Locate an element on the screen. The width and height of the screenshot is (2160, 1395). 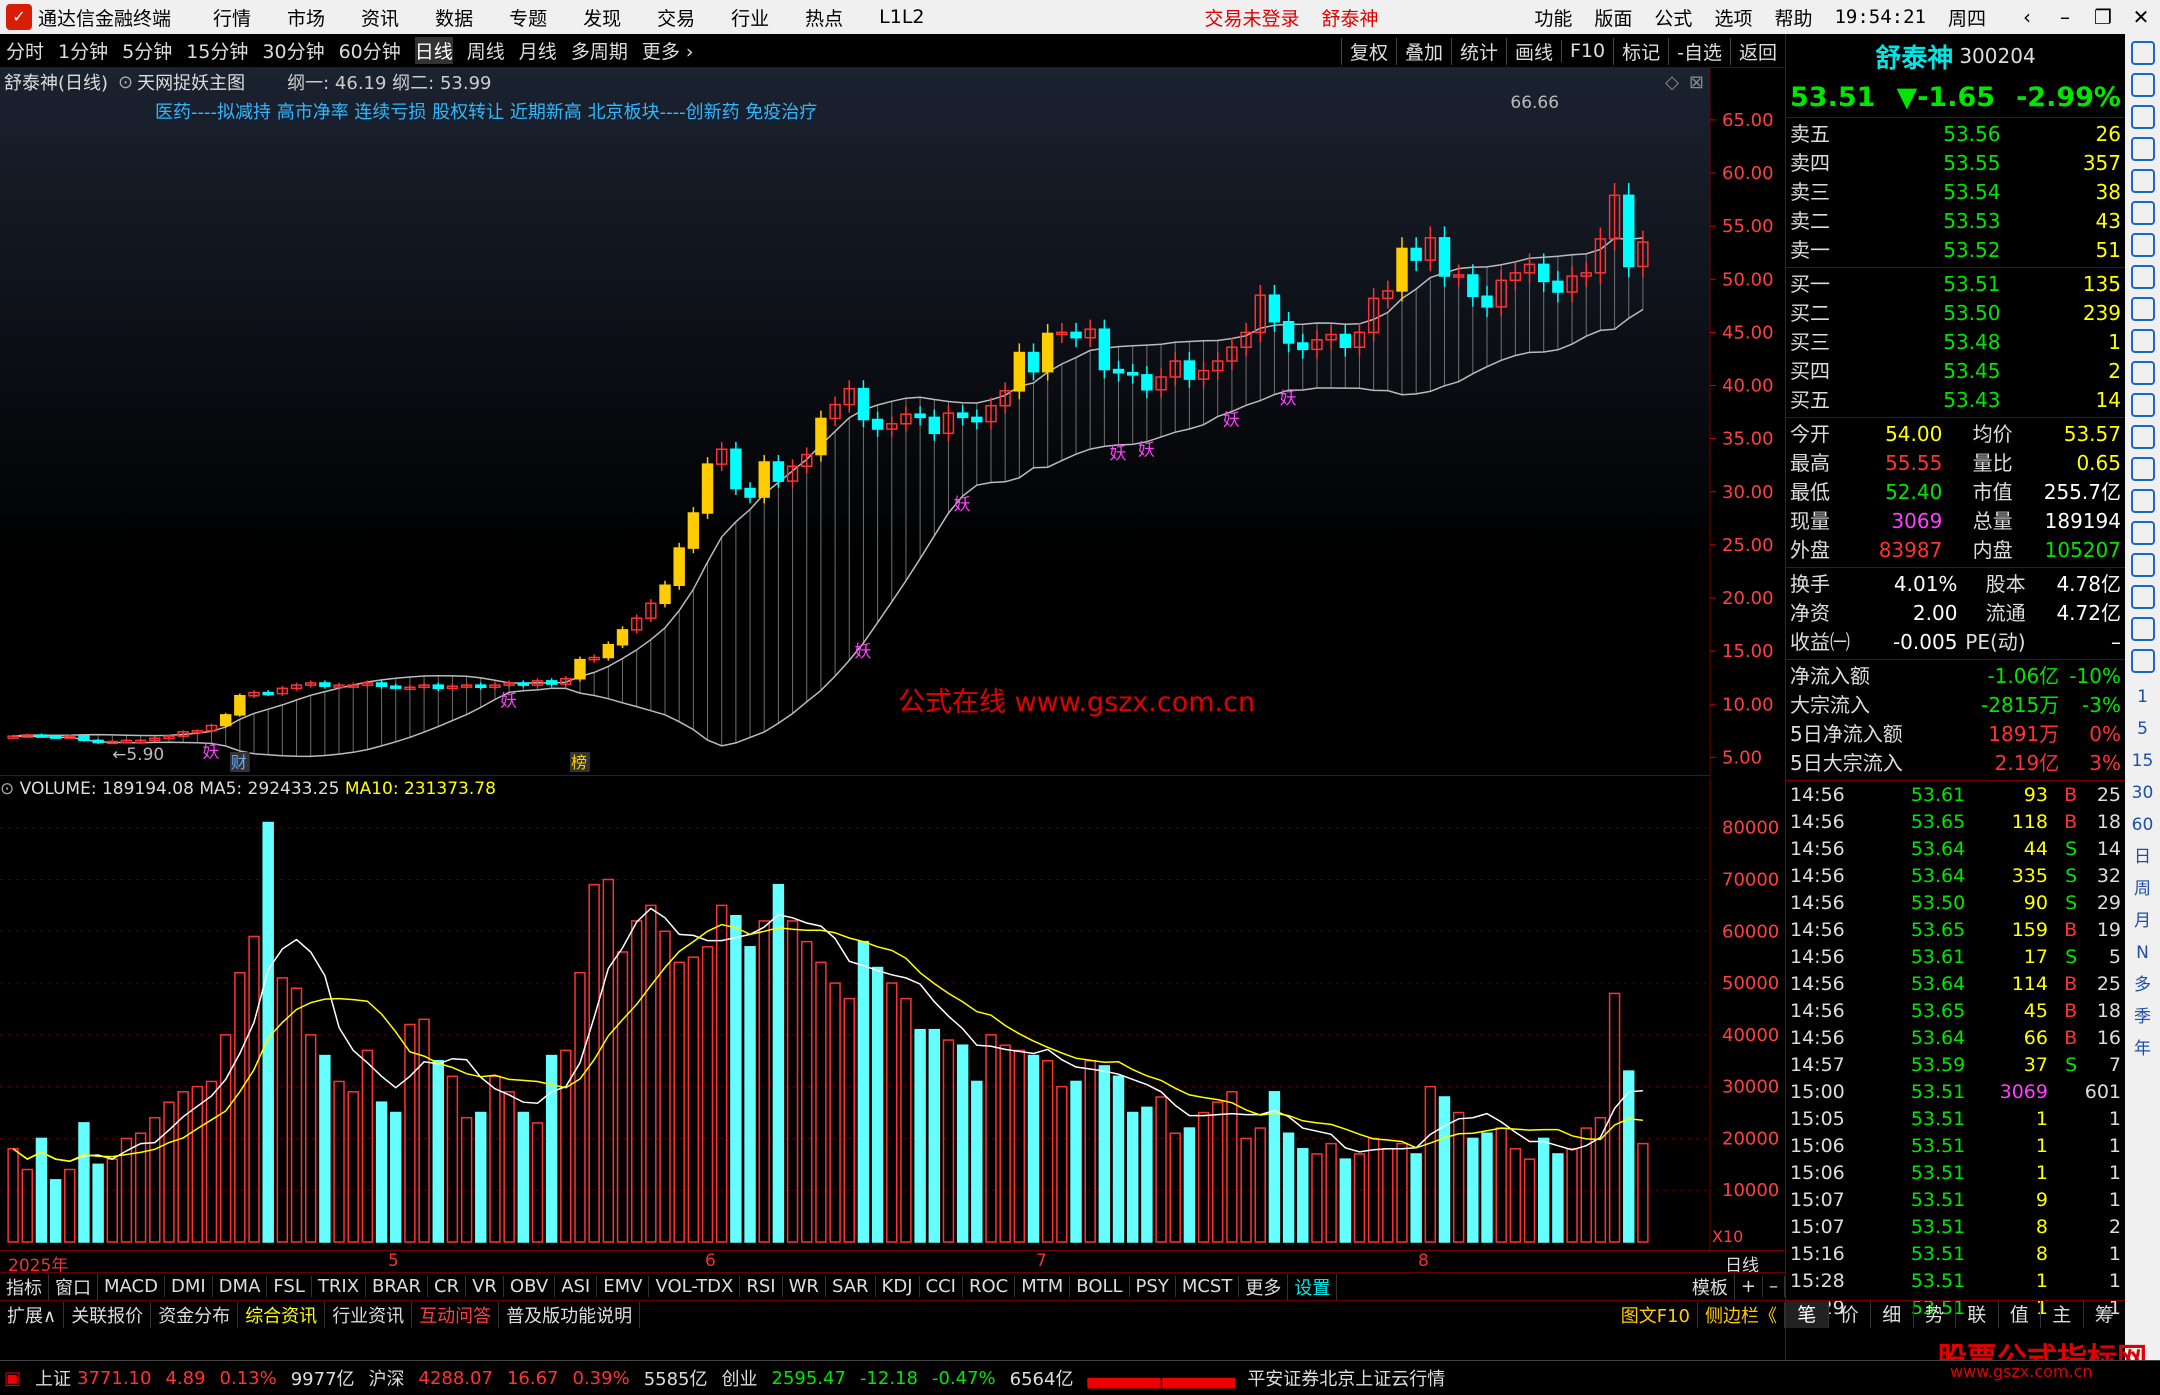
side-period-7: 月 is located at coordinates (2142, 921).